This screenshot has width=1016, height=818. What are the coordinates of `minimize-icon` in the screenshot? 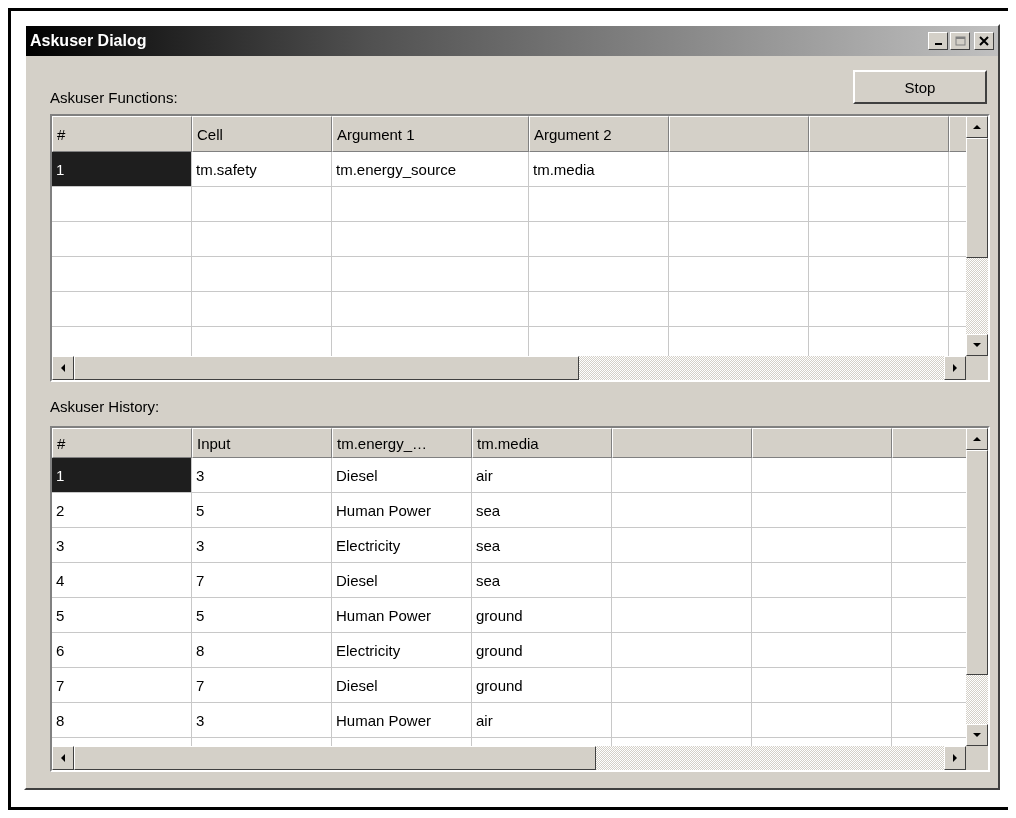 It's located at (938, 44).